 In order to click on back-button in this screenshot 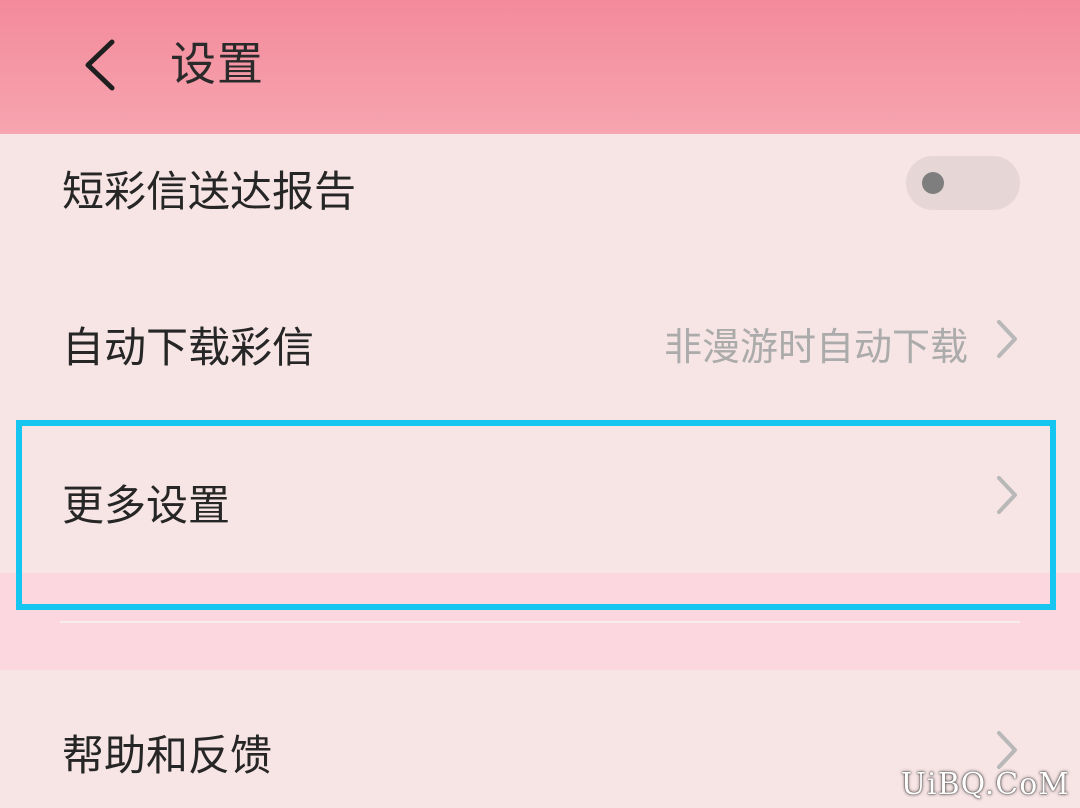, I will do `click(102, 65)`.